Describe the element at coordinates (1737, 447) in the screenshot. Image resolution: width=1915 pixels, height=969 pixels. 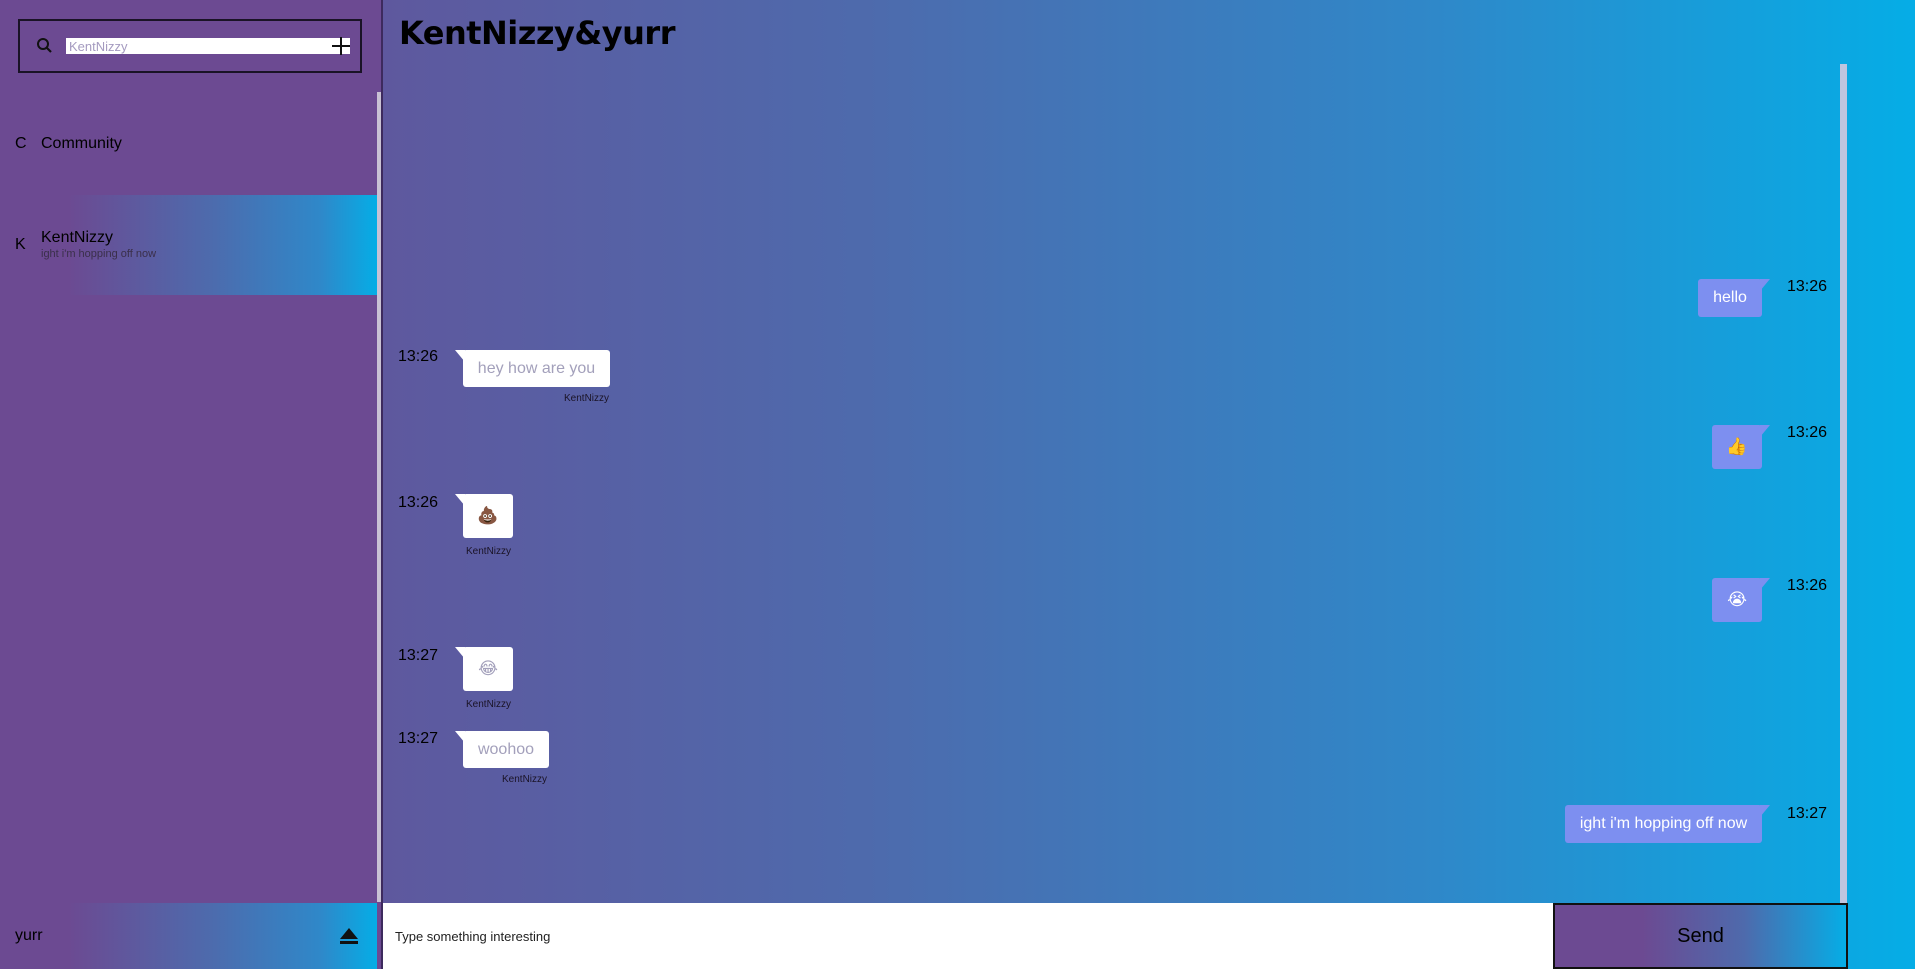
I see `message-text: 👍` at that location.